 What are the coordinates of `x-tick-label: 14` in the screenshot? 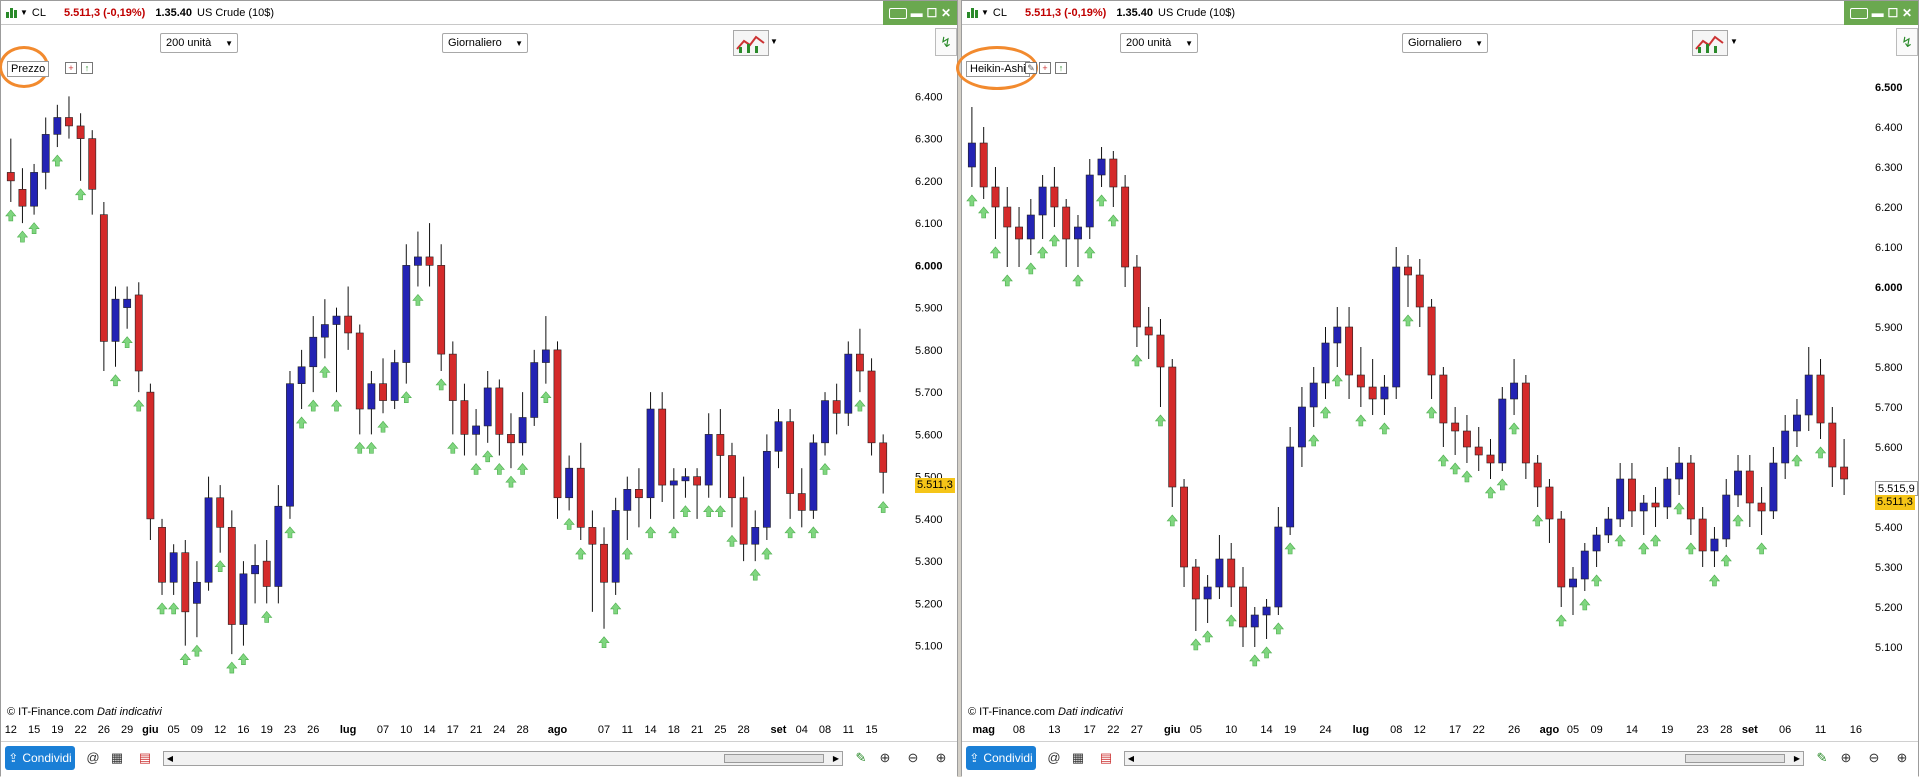 It's located at (429, 730).